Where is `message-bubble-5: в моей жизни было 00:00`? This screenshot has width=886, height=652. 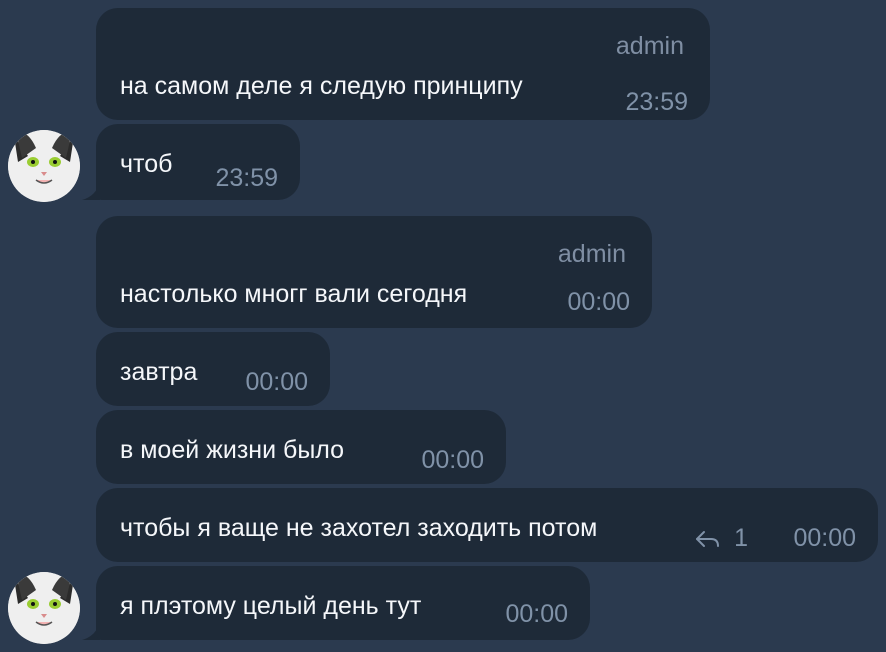 message-bubble-5: в моей жизни было 00:00 is located at coordinates (301, 447).